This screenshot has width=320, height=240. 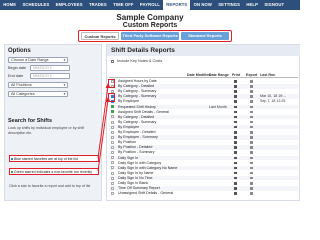 I want to click on table-row: By Category - Detailed, so click(x=203, y=117).